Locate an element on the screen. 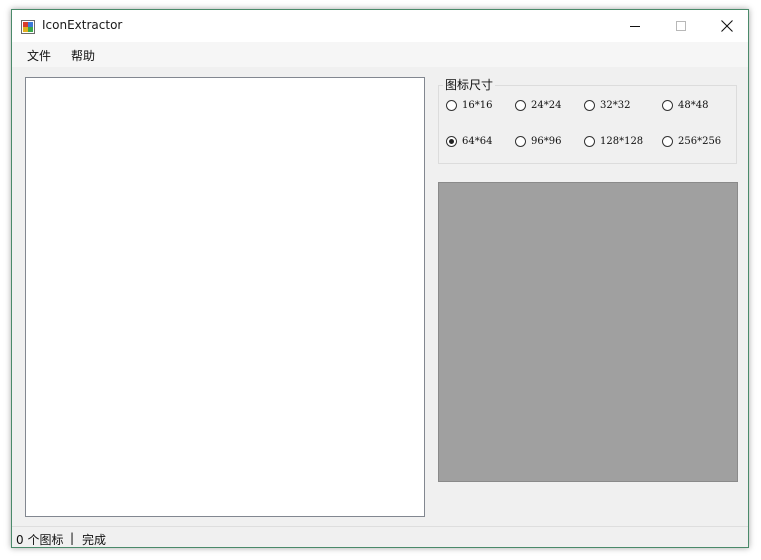  menu-file: 文件 is located at coordinates (39, 55).